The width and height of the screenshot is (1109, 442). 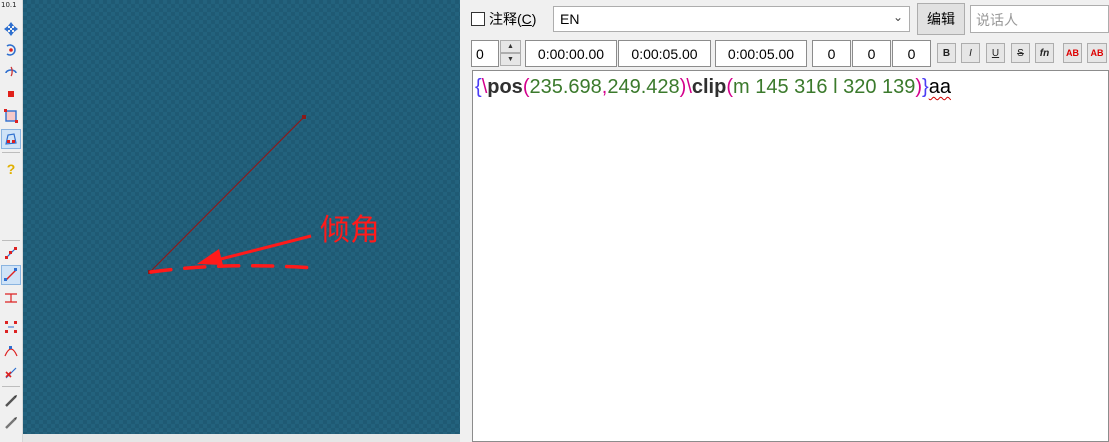 I want to click on visual-tools-toolbar: 10.1 ?, so click(x=11, y=221).